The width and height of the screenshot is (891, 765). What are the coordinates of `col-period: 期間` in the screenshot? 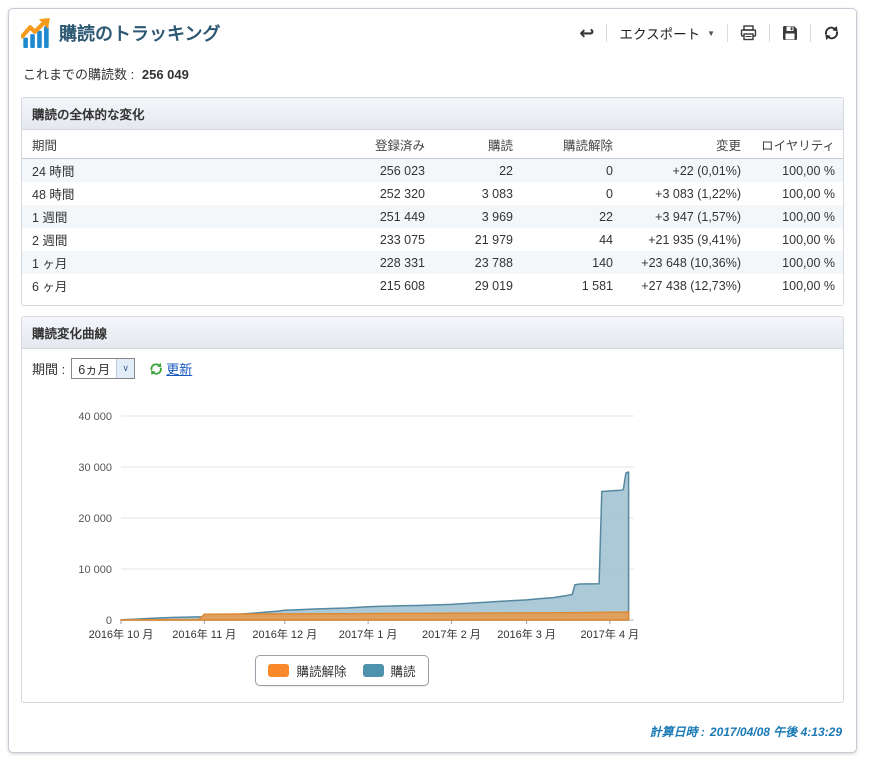 It's located at (170, 144).